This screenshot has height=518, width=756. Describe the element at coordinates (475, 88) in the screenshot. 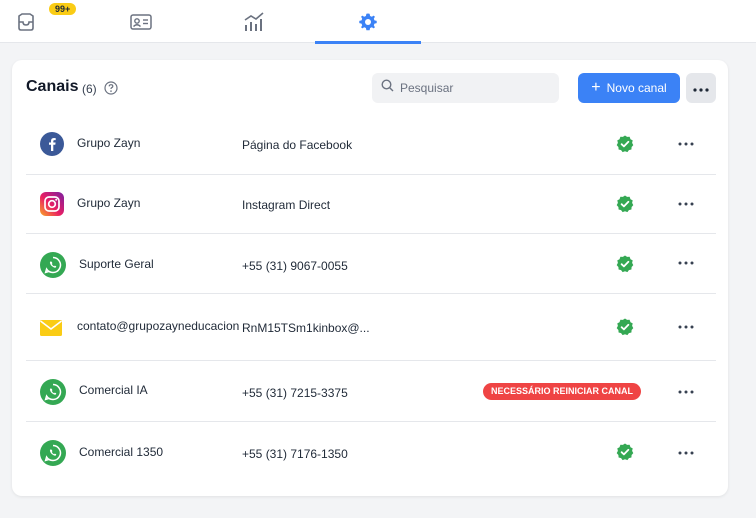

I see `search-input` at that location.